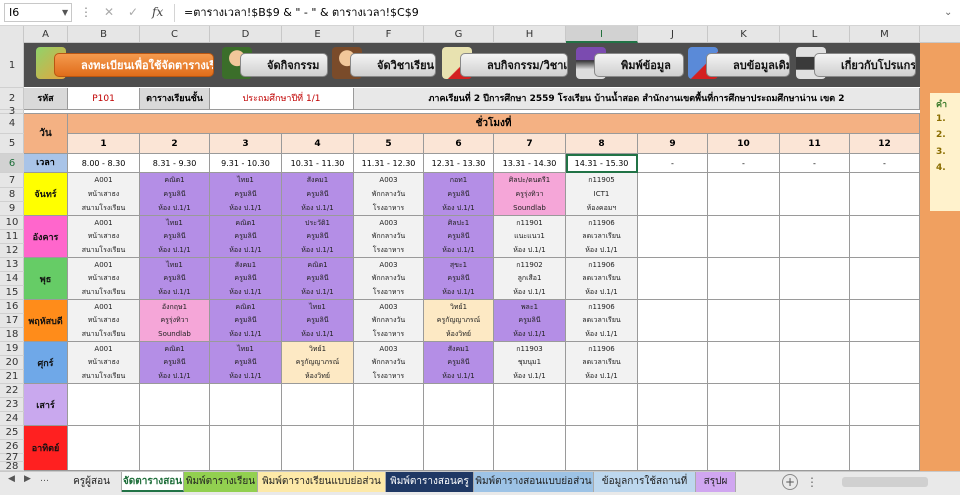 The width and height of the screenshot is (960, 495). What do you see at coordinates (12, 209) in the screenshot?
I see `row-header-9: 9` at bounding box center [12, 209].